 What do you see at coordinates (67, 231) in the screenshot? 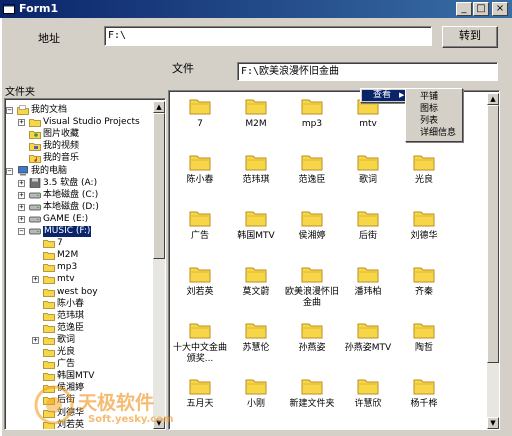
I see `tree-item-label: MUSIC (F:)` at bounding box center [67, 231].